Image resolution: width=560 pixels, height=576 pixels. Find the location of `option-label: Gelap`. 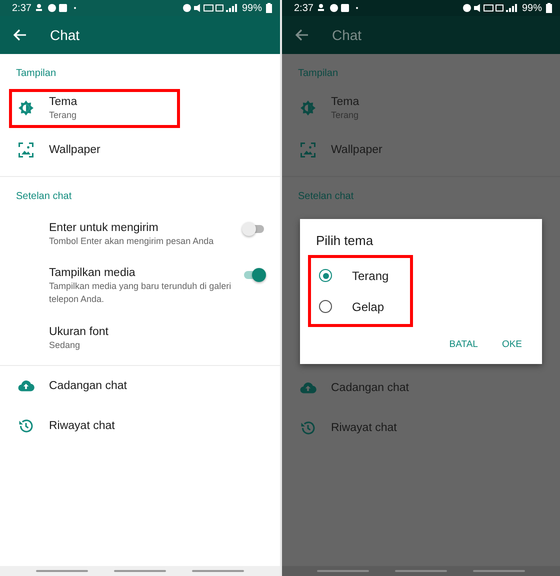

option-label: Gelap is located at coordinates (368, 307).